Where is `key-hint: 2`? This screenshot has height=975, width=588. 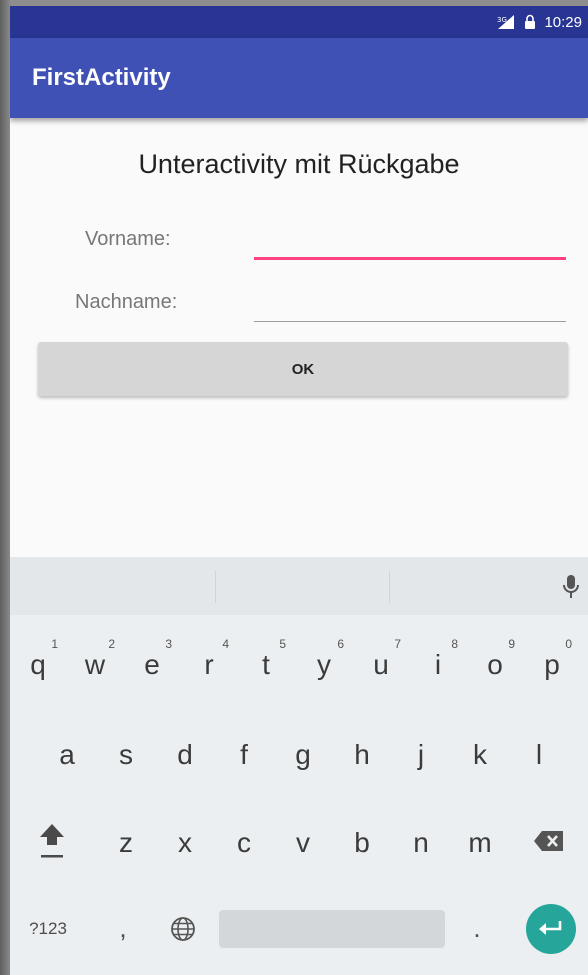 key-hint: 2 is located at coordinates (111, 644).